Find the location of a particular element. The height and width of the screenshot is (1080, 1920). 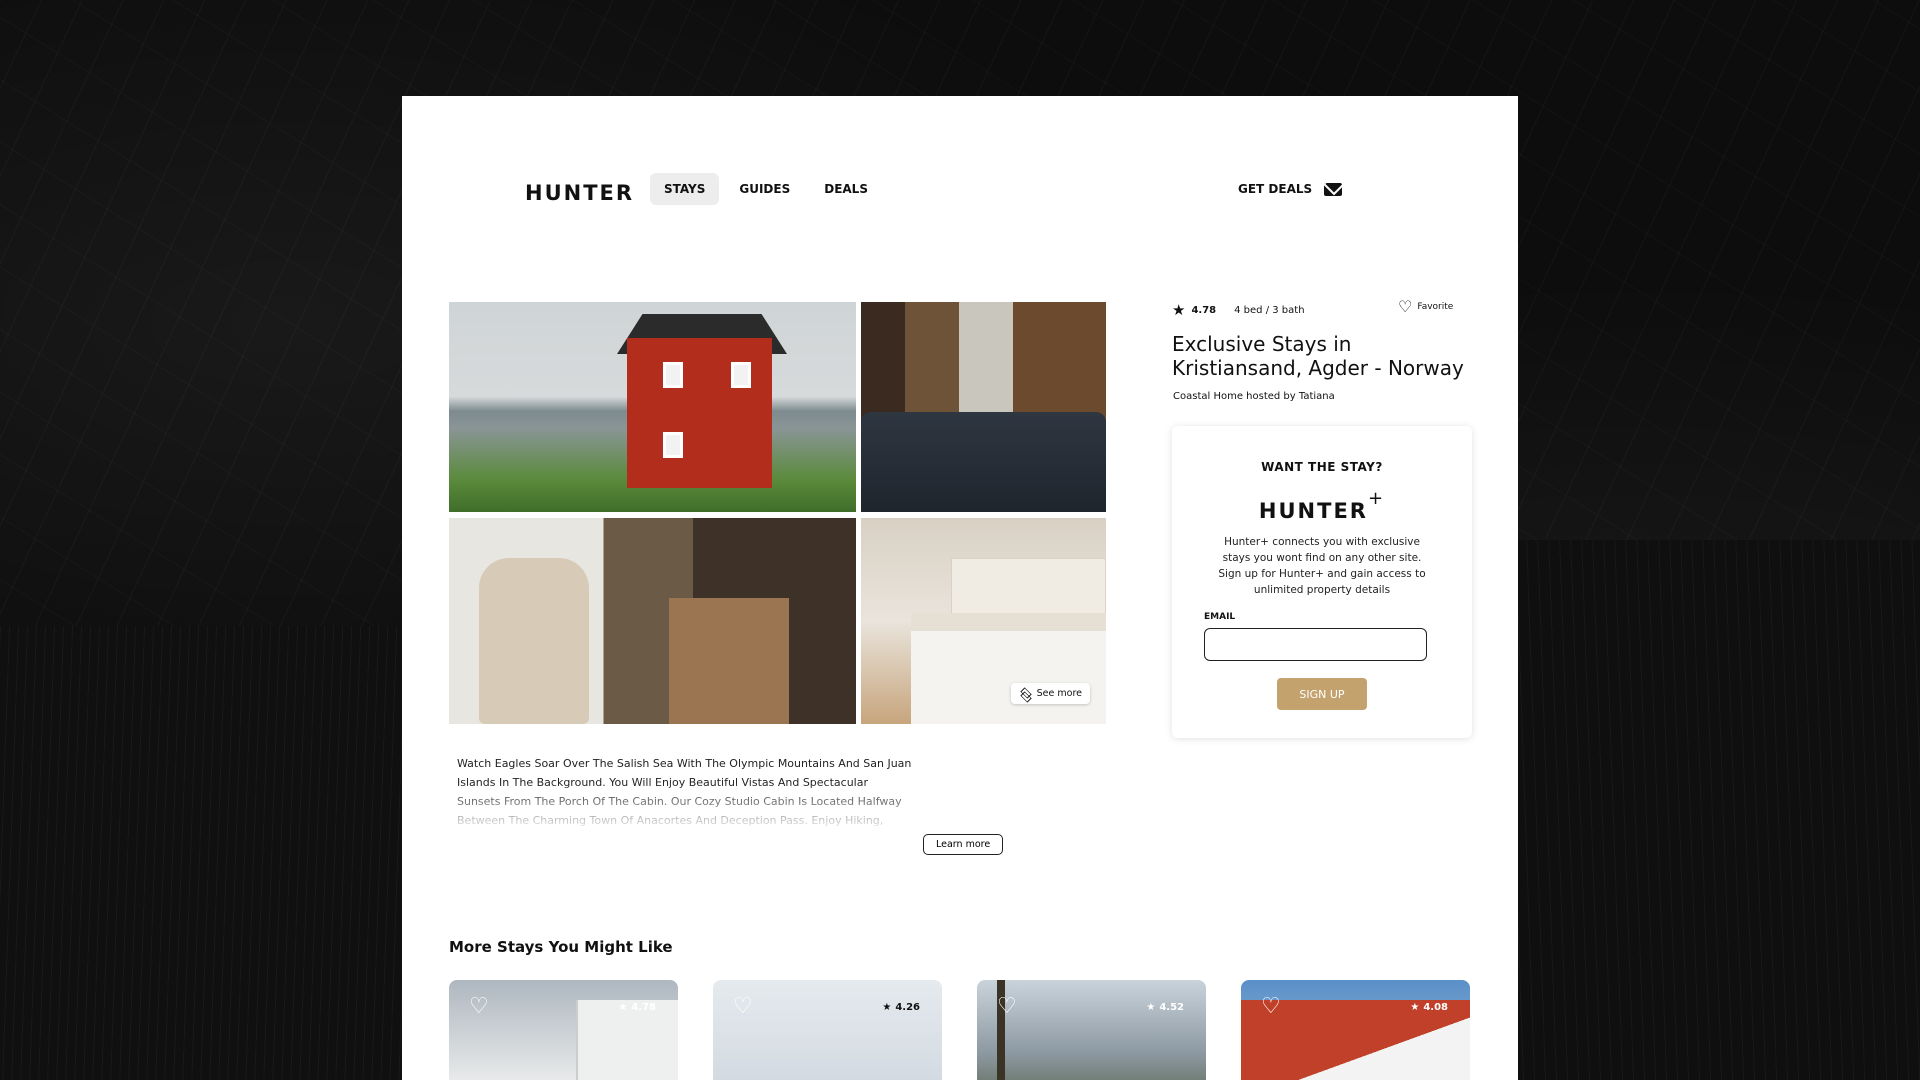

learn-more-button: Learn more is located at coordinates (963, 844).